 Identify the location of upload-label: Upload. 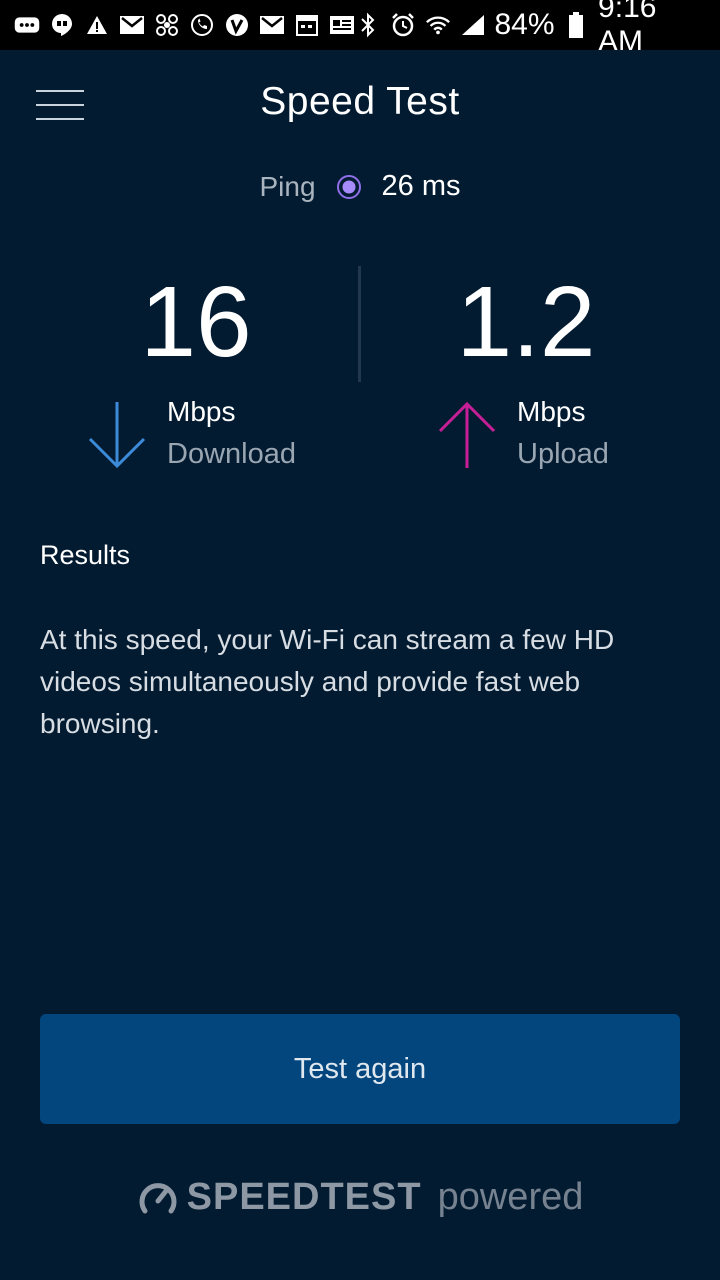
(563, 454).